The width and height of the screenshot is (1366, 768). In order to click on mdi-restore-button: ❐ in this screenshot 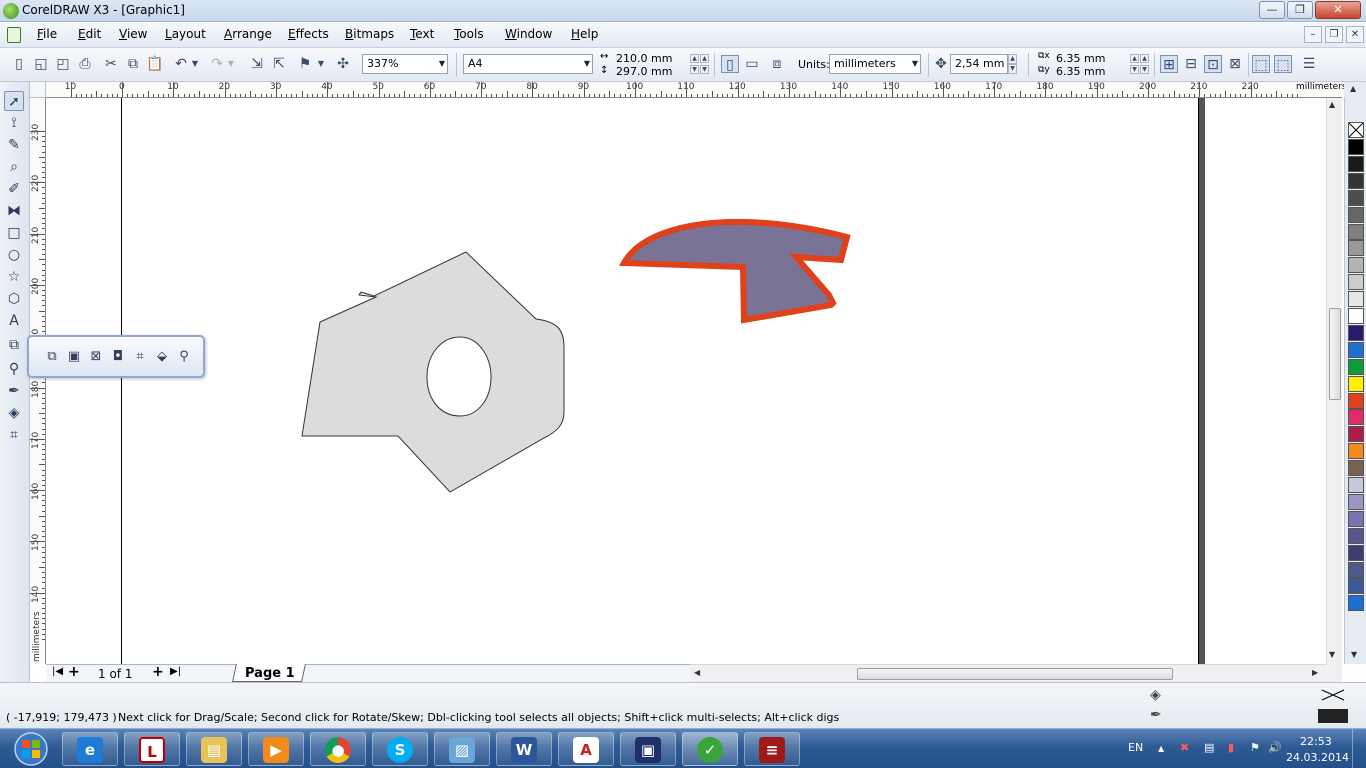, I will do `click(1334, 34)`.